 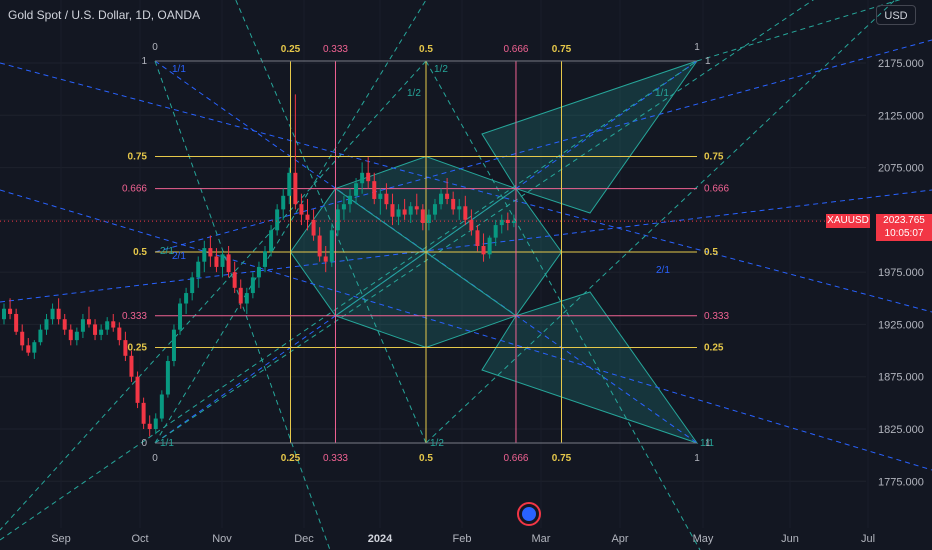 What do you see at coordinates (904, 220) in the screenshot?
I see `price-label: 2023.765` at bounding box center [904, 220].